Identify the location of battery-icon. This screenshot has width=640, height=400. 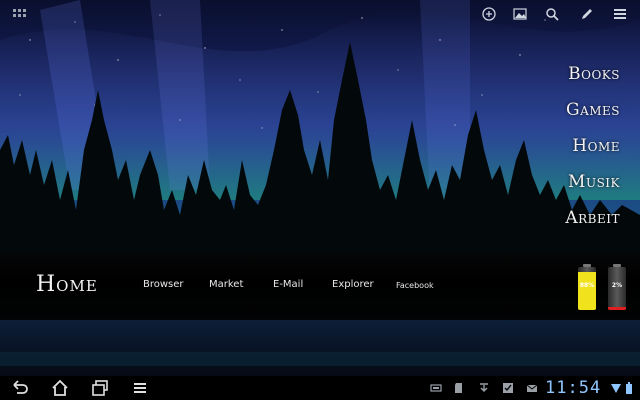
(629, 388).